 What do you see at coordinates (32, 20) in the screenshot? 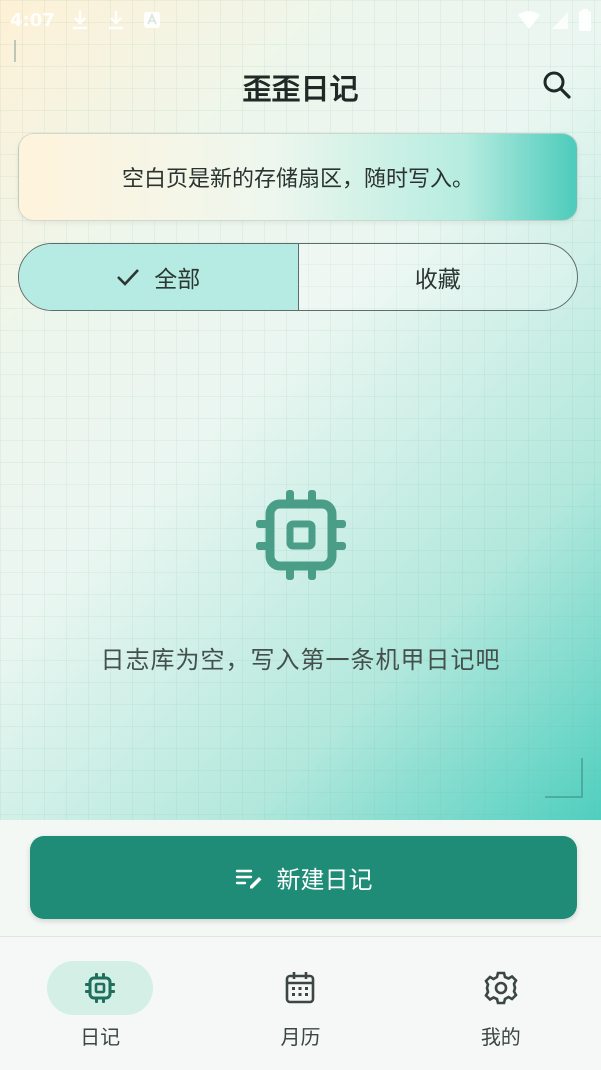
I see `status-time: 4:07` at bounding box center [32, 20].